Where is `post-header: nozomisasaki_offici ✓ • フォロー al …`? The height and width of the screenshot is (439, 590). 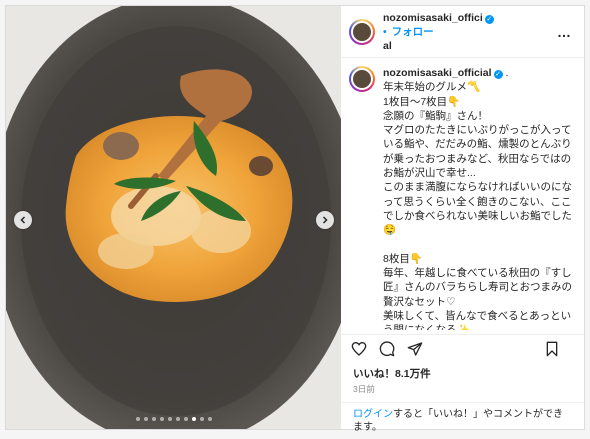
post-header: nozomisasaki_offici ✓ • フォロー al … is located at coordinates (462, 32).